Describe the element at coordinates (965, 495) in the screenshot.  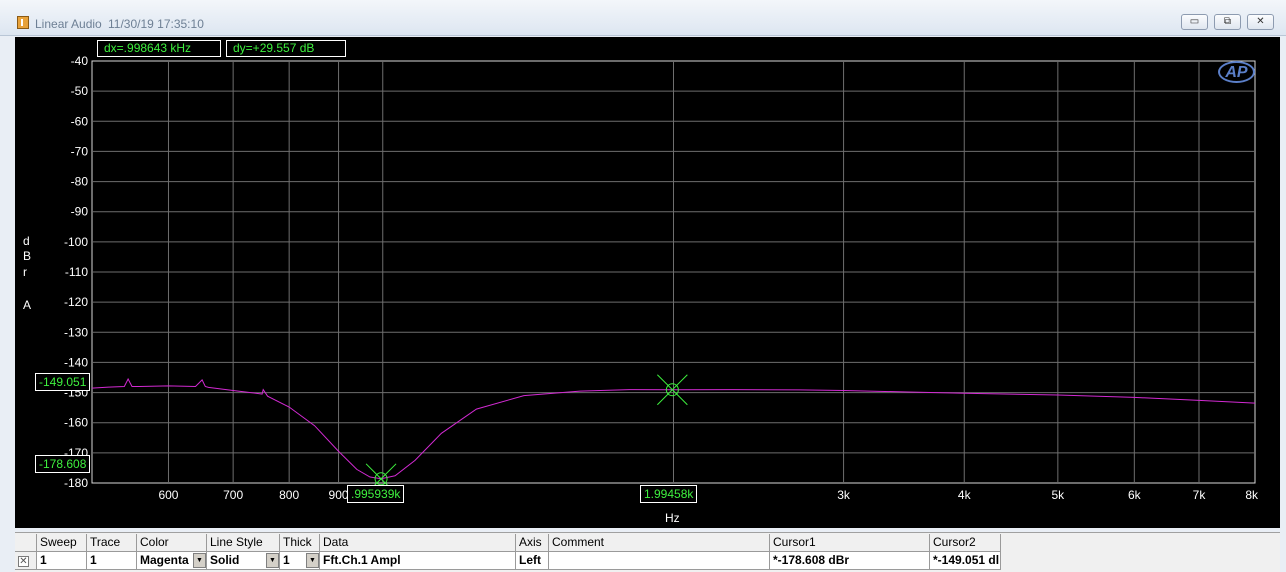
I see `x-tick-label: 4k` at that location.